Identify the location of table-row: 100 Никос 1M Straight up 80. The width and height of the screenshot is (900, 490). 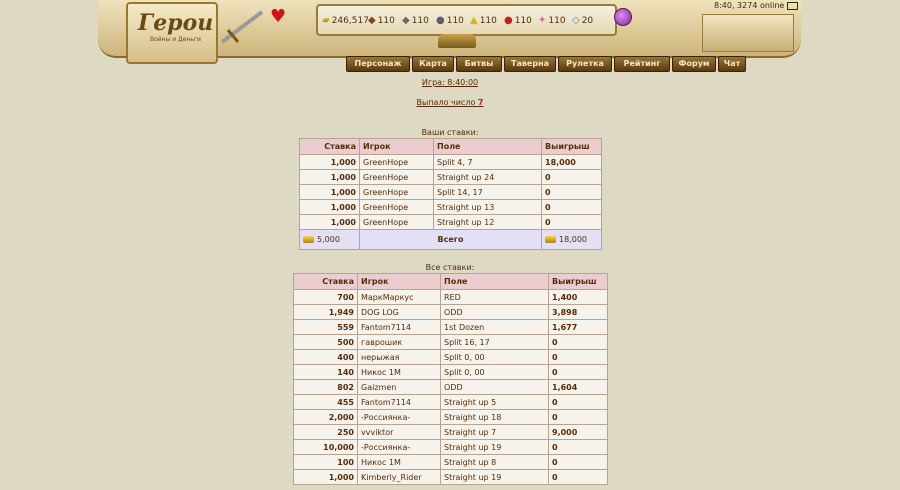
(450, 462).